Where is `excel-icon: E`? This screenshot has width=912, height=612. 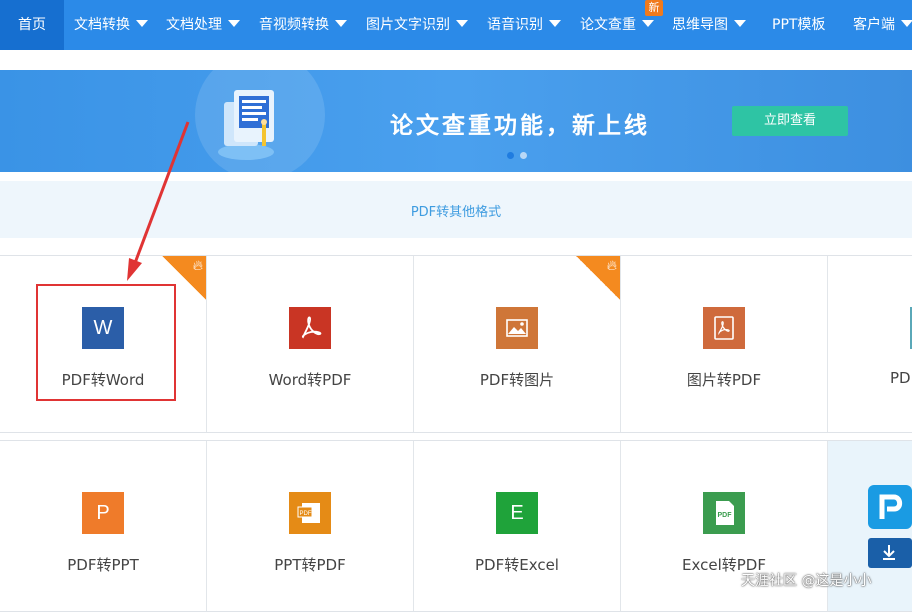
excel-icon: E is located at coordinates (517, 513).